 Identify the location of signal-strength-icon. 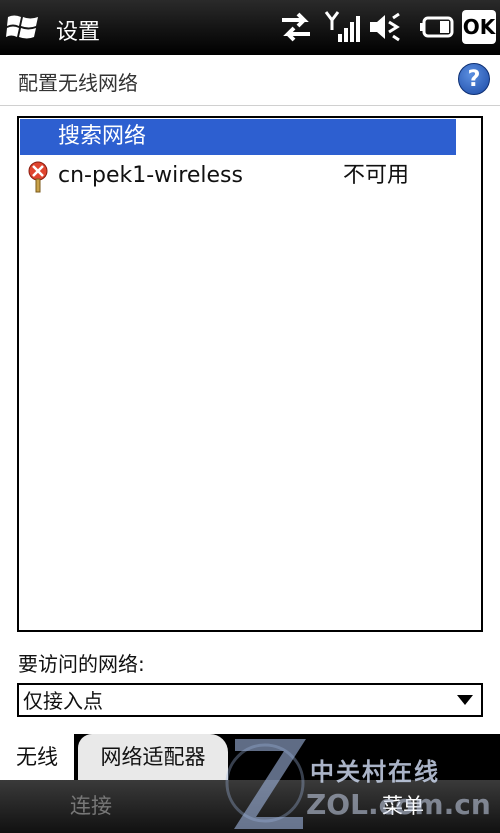
(342, 26).